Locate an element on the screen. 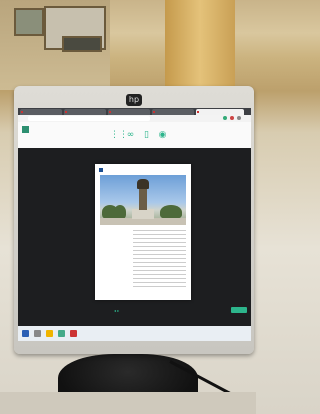 The width and height of the screenshot is (320, 414). menu-icon is located at coordinates (239, 118).